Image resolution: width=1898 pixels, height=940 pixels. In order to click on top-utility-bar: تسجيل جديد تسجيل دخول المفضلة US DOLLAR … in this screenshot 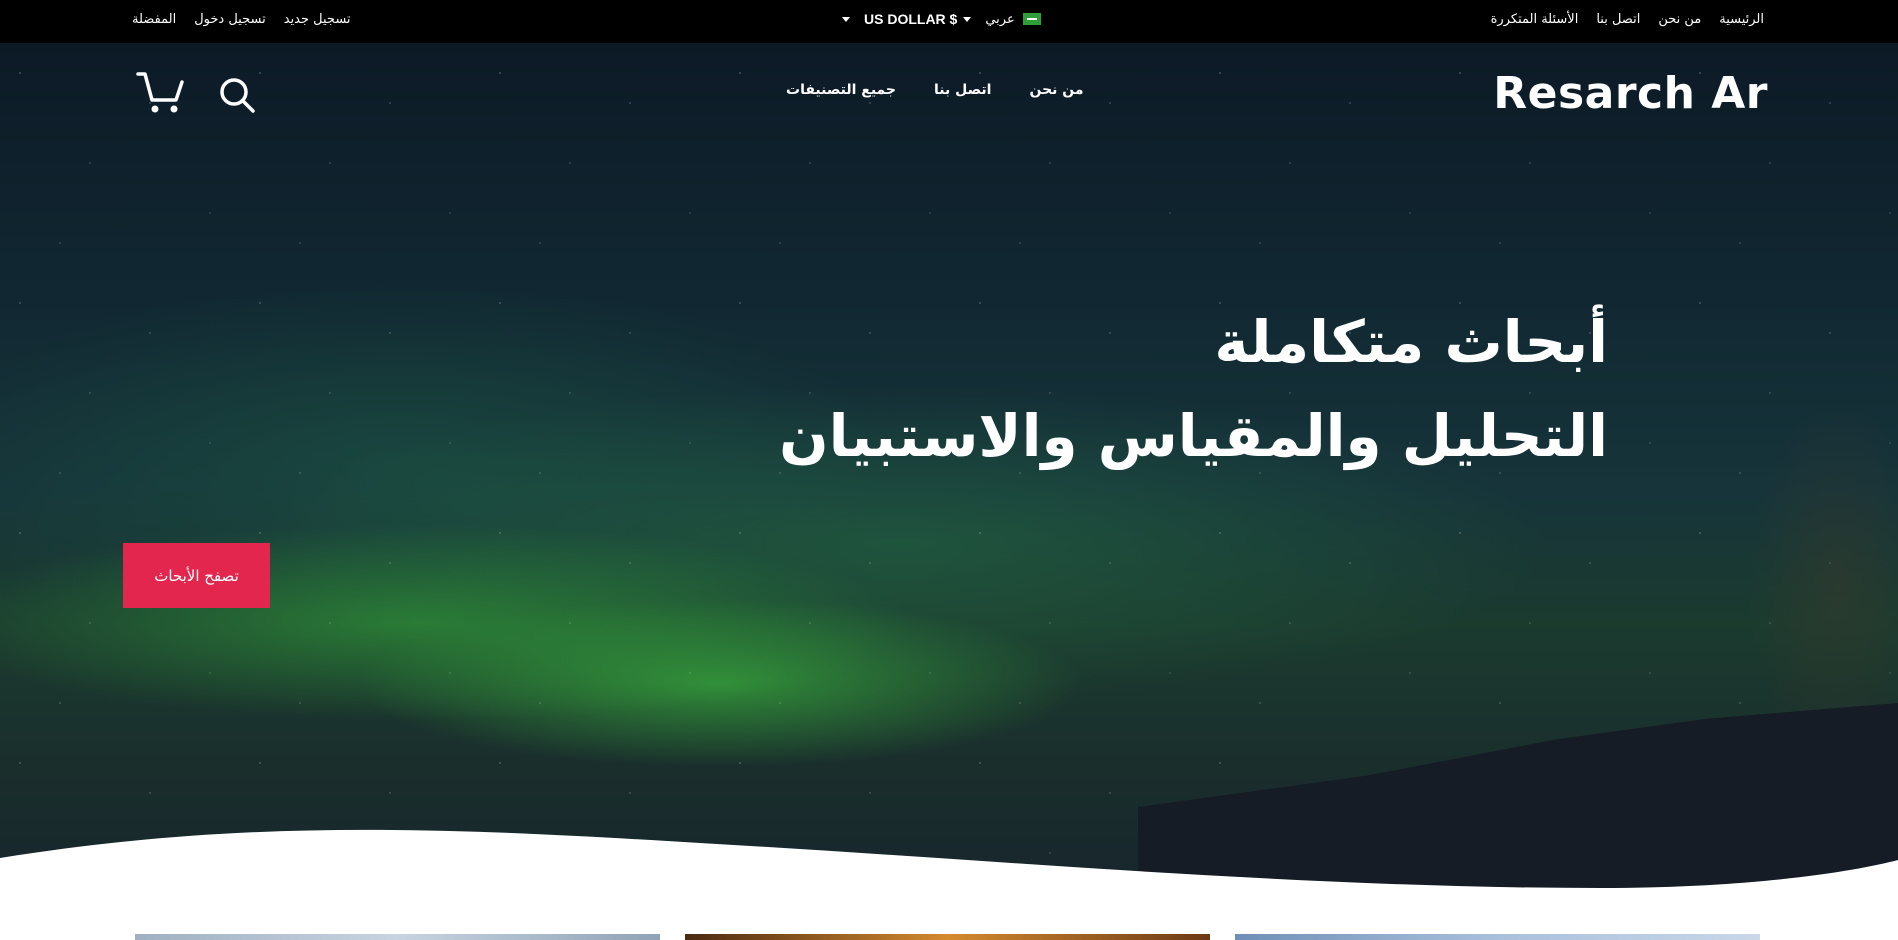, I will do `click(949, 21)`.